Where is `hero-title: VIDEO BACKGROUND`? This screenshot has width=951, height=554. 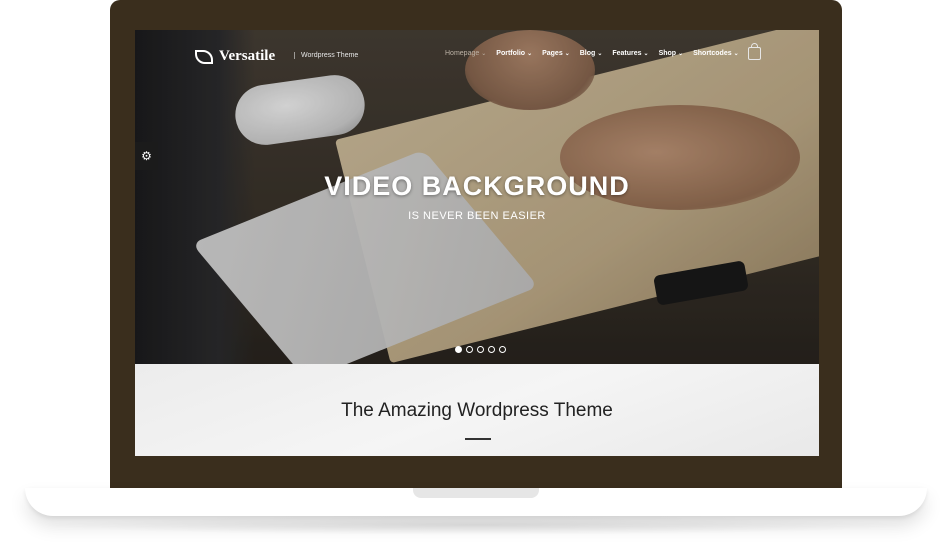 hero-title: VIDEO BACKGROUND is located at coordinates (477, 186).